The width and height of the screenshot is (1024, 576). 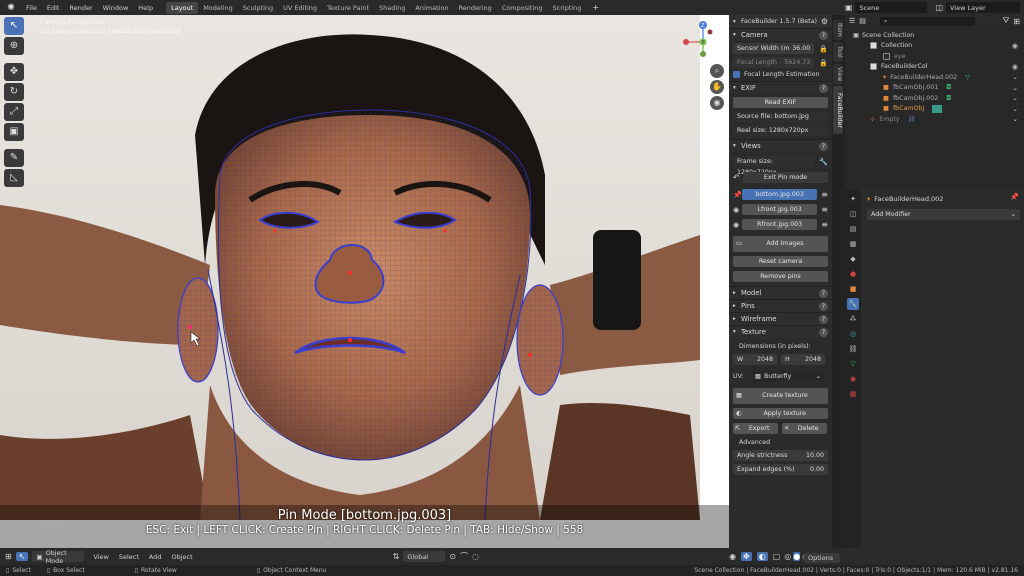 What do you see at coordinates (853, 199) in the screenshot?
I see `tool-properties-icon: ✦` at bounding box center [853, 199].